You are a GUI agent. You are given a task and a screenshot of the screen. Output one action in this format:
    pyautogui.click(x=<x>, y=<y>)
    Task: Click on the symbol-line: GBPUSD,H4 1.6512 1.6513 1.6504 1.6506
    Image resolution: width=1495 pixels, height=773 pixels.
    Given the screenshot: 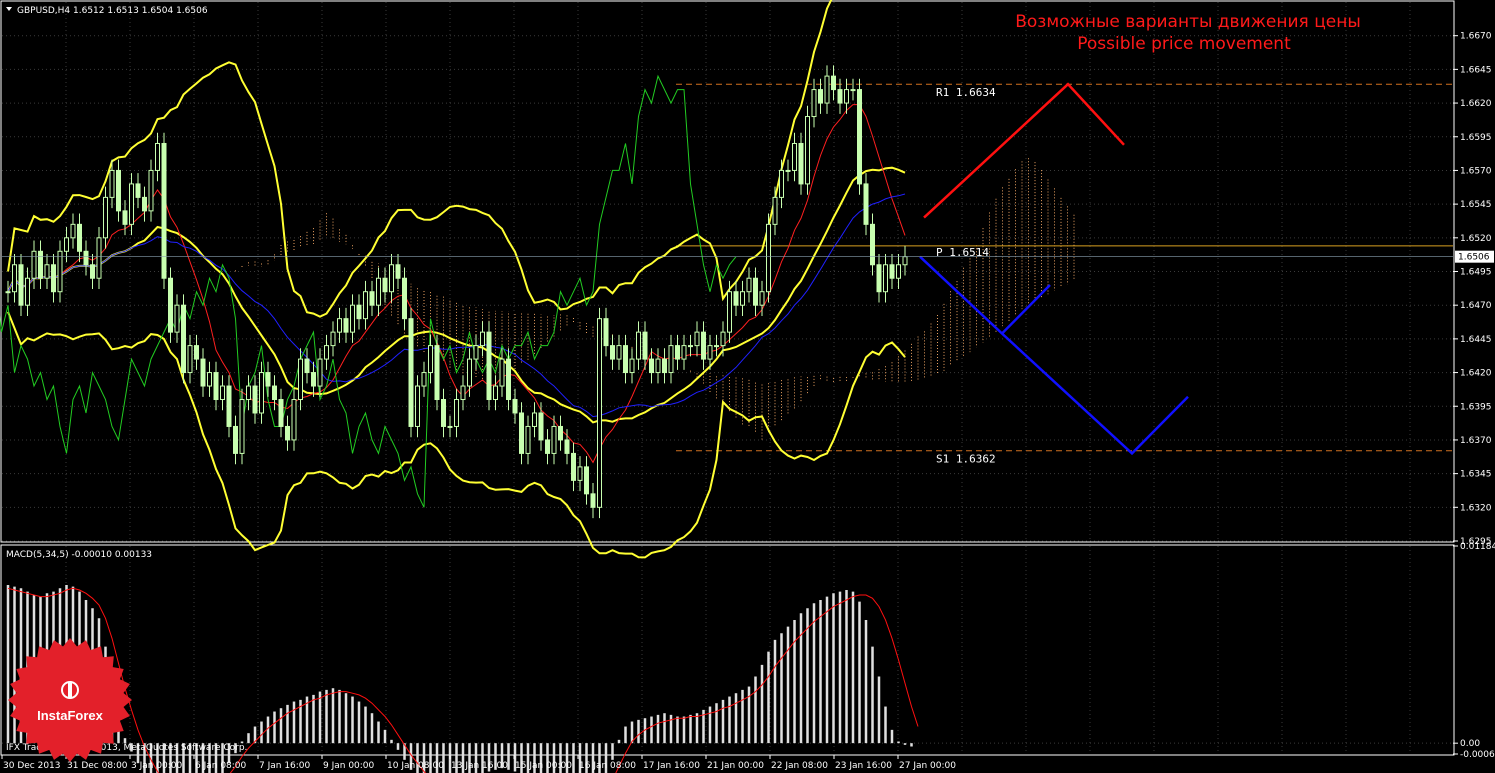 What is the action you would take?
    pyautogui.click(x=112, y=11)
    